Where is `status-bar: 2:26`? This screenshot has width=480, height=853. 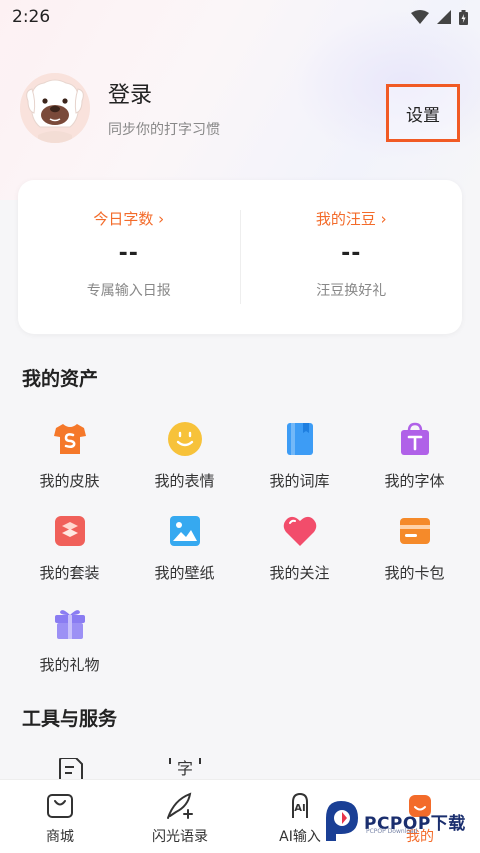
status-bar: 2:26 is located at coordinates (240, 17).